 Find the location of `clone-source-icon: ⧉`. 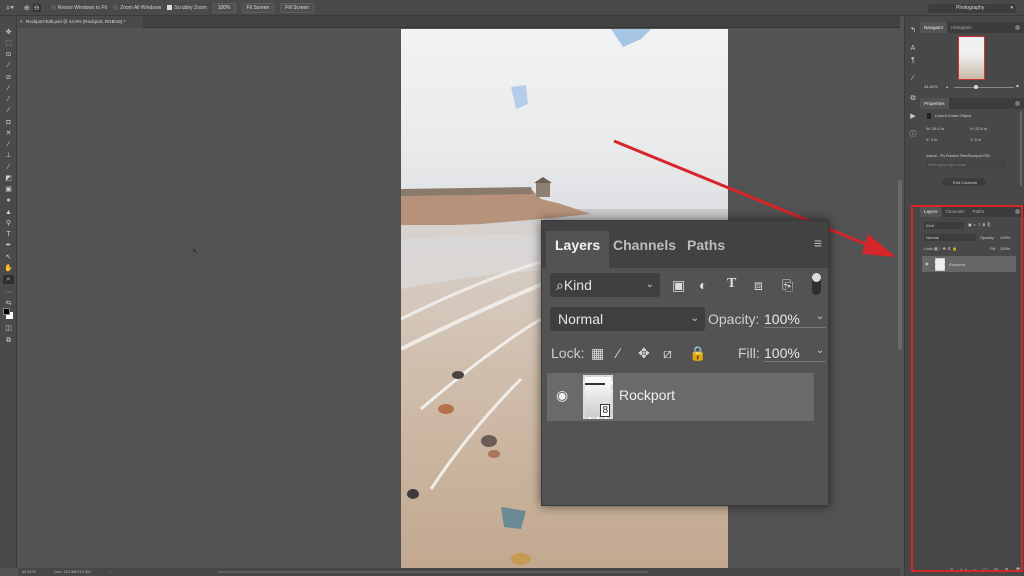

clone-source-icon: ⧉ is located at coordinates (913, 99).